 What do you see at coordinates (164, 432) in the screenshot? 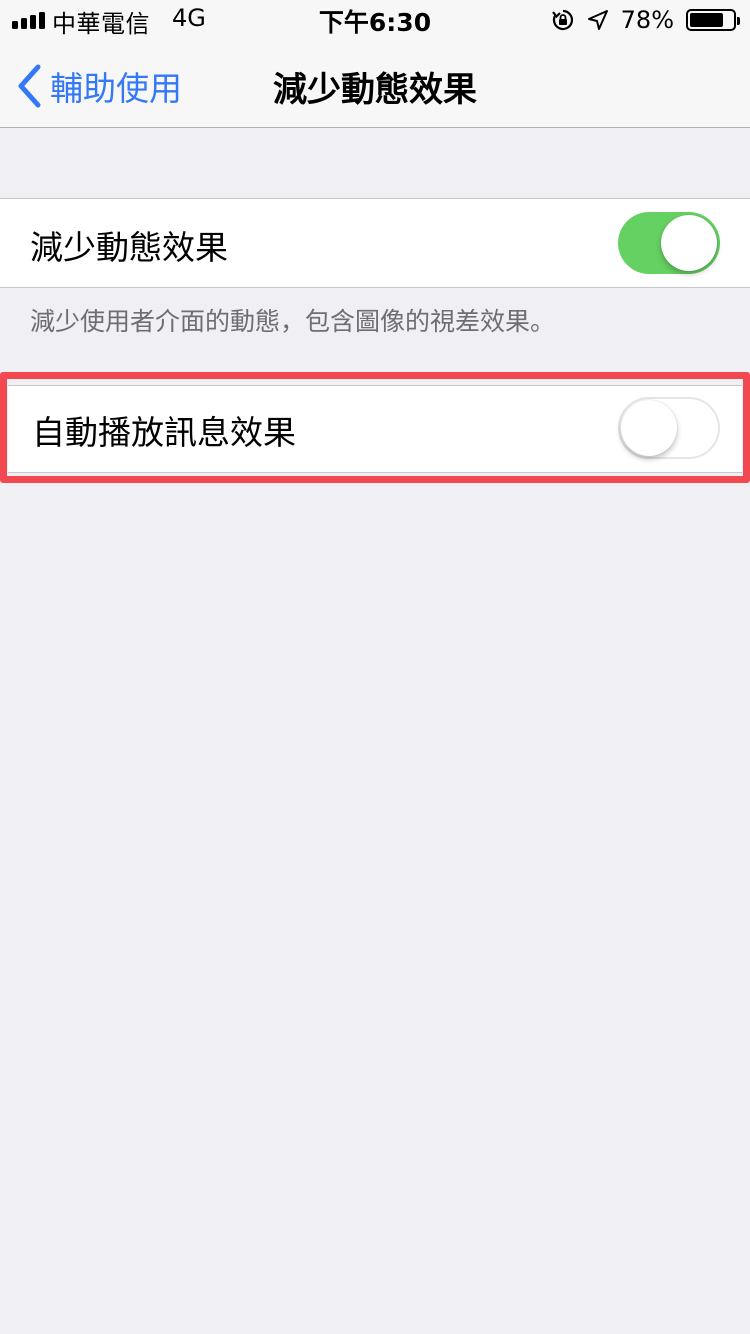
I see `auto-play-message-effects-label: 自動播放訊息效果` at bounding box center [164, 432].